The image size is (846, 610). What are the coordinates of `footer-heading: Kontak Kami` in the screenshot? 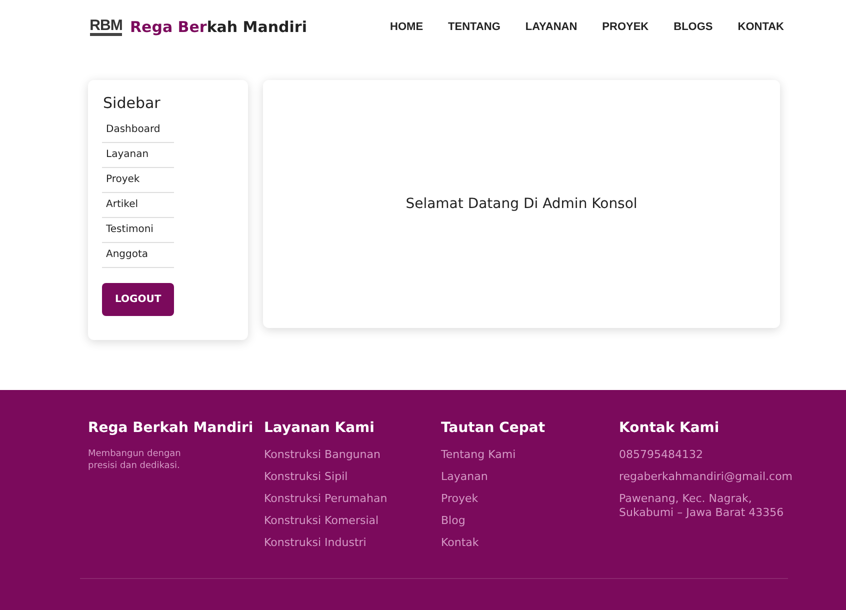 It's located at (669, 428).